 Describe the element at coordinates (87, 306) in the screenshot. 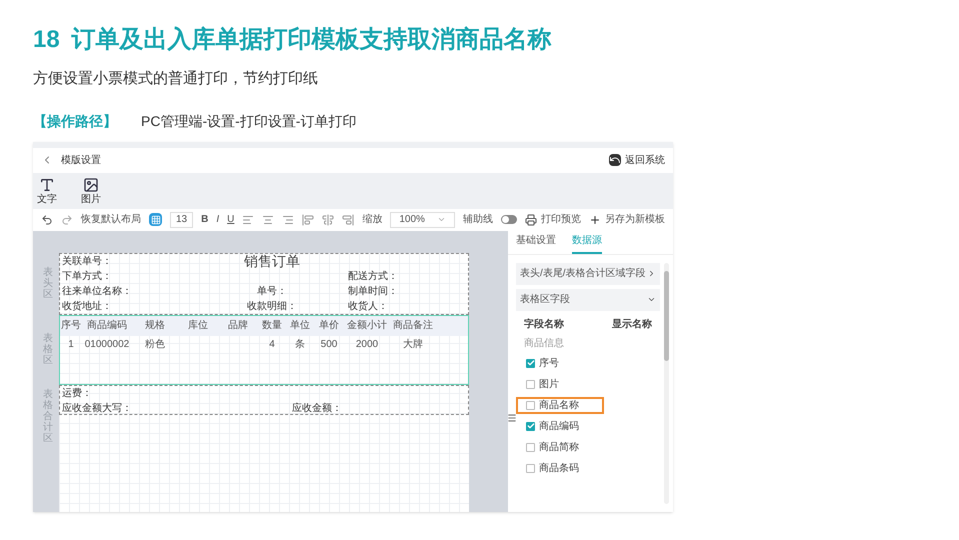

I see `field-label: 收货地址：` at that location.